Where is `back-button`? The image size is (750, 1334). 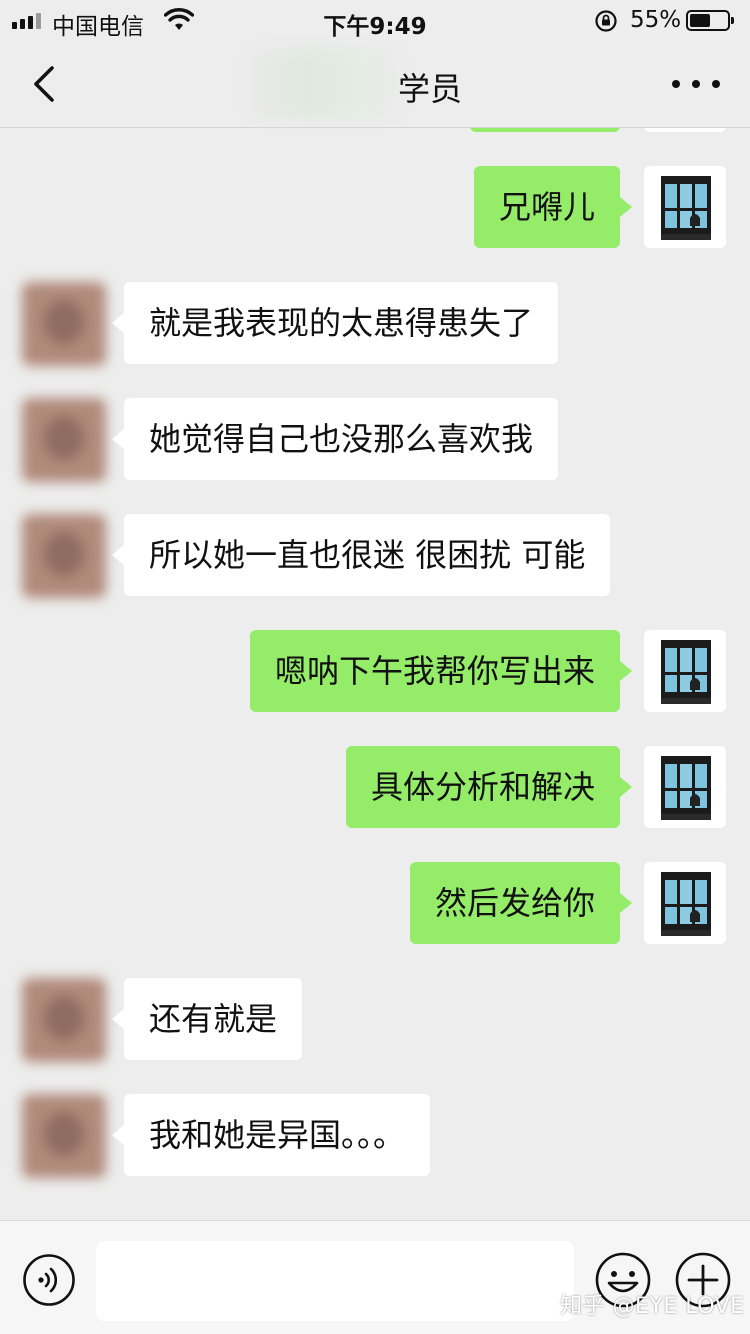 back-button is located at coordinates (44, 84).